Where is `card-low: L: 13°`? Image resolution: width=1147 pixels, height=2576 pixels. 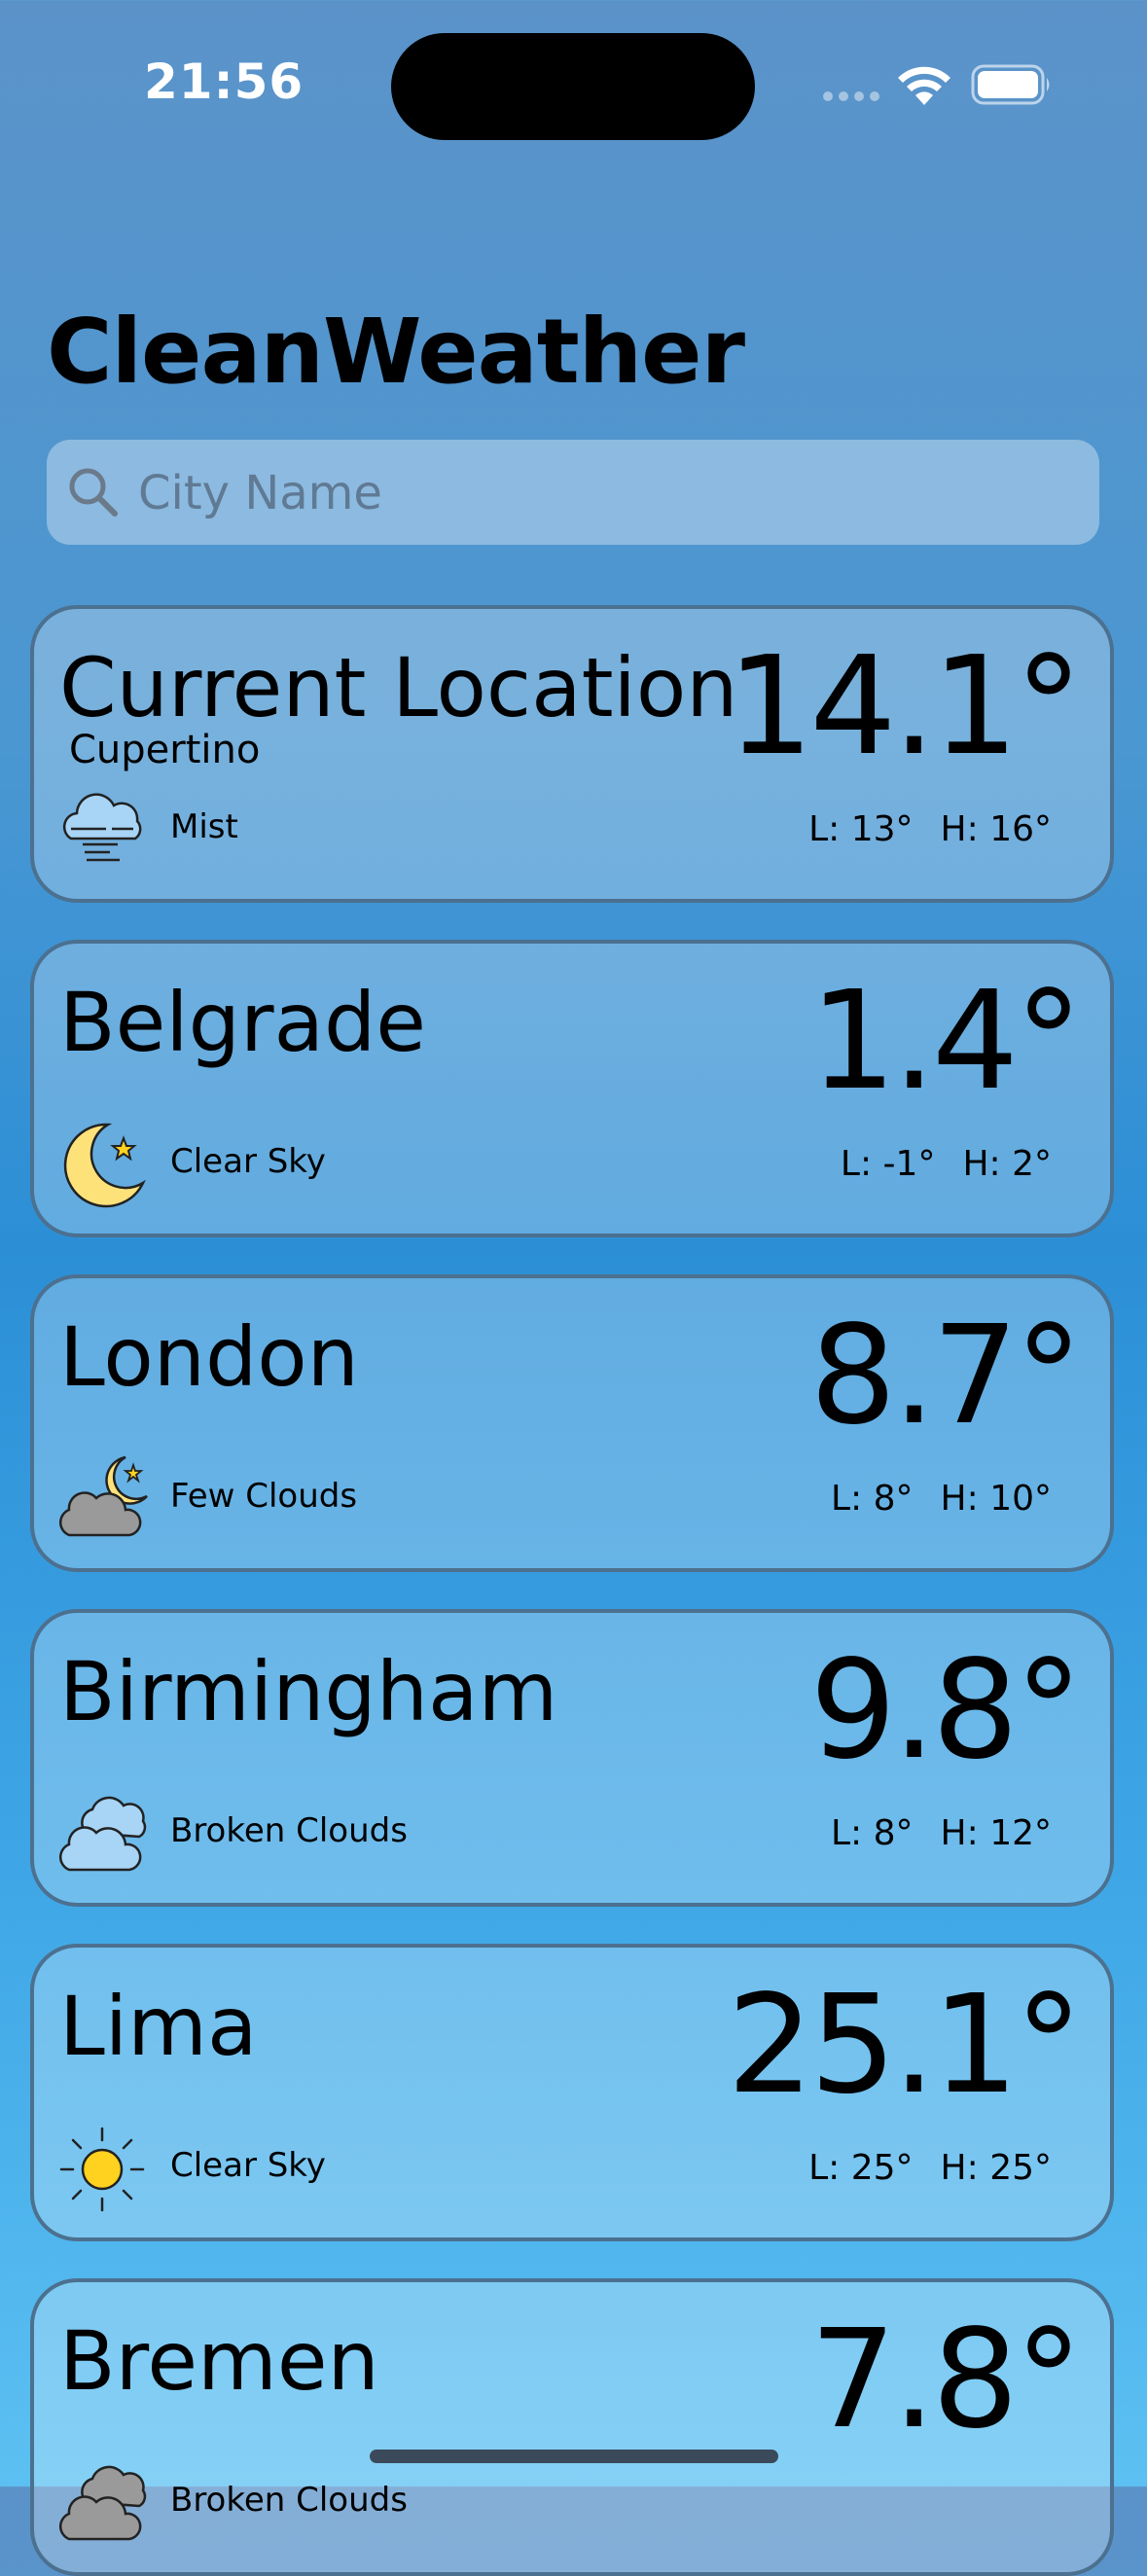 card-low: L: 13° is located at coordinates (861, 829).